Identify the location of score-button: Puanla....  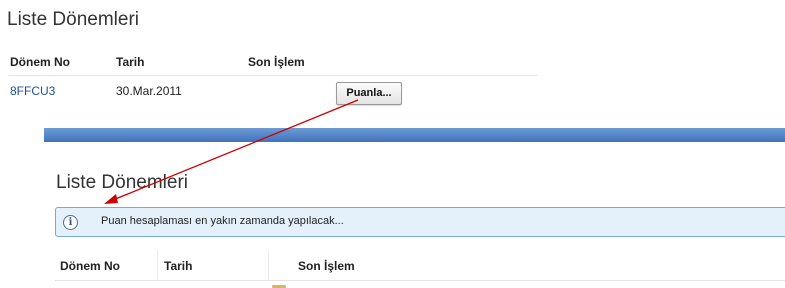
(369, 93).